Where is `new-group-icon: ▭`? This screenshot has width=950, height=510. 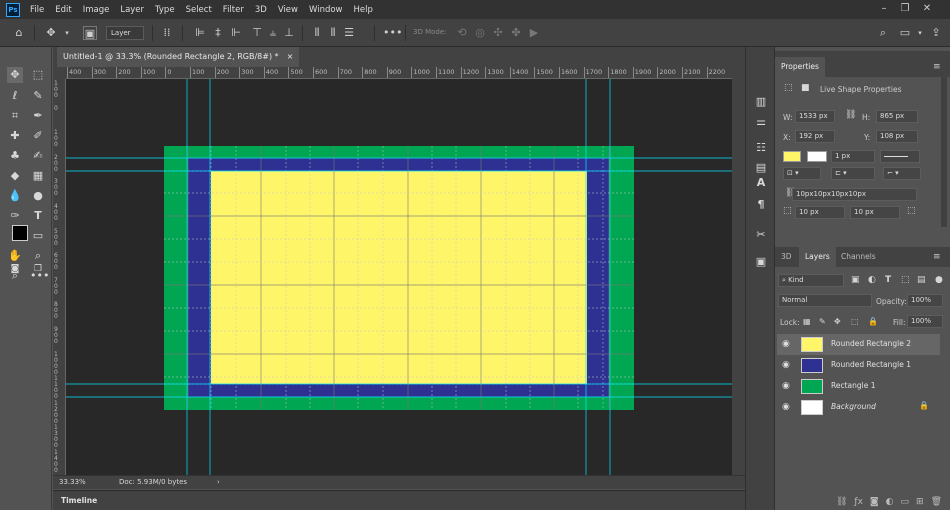 new-group-icon: ▭ is located at coordinates (905, 502).